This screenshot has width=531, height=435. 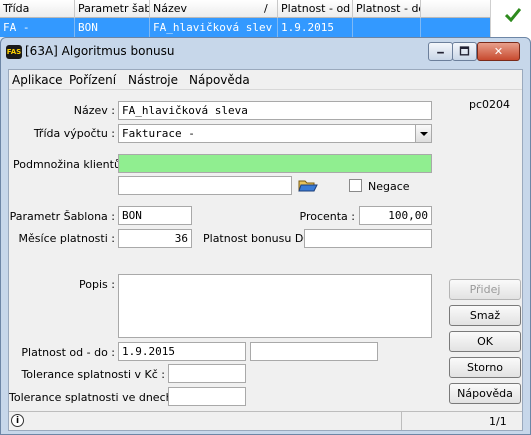 What do you see at coordinates (327, 216) in the screenshot?
I see `procenta-label: Procenta :` at bounding box center [327, 216].